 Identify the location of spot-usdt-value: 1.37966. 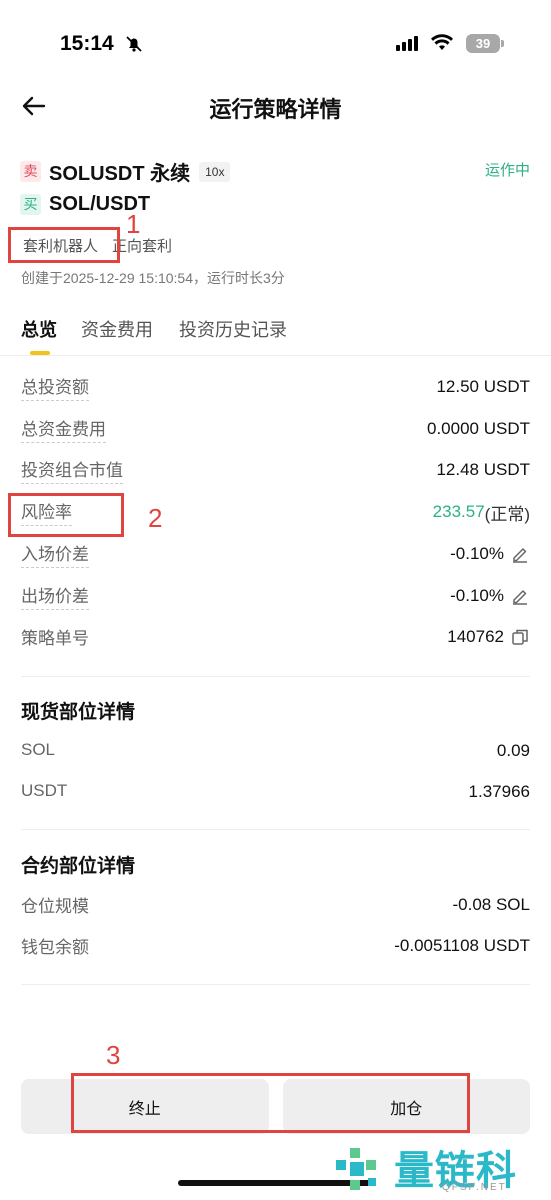
(499, 791).